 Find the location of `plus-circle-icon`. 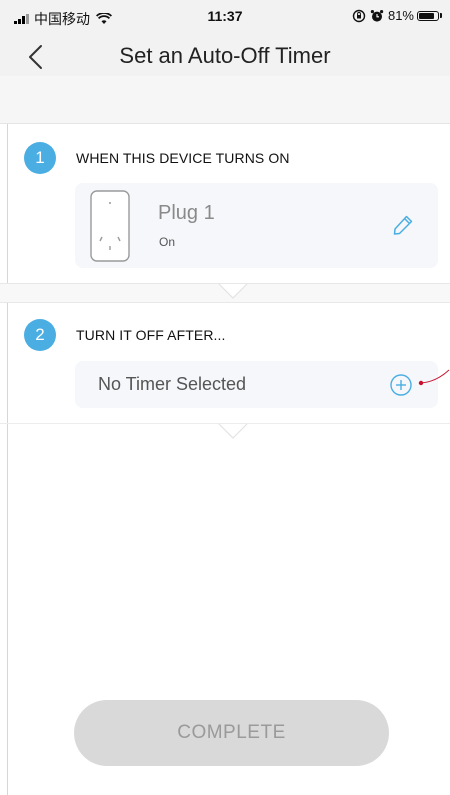

plus-circle-icon is located at coordinates (401, 385).